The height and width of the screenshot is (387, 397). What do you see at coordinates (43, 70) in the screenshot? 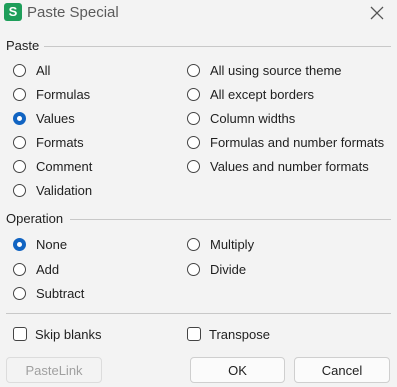
I see `option-label: All` at bounding box center [43, 70].